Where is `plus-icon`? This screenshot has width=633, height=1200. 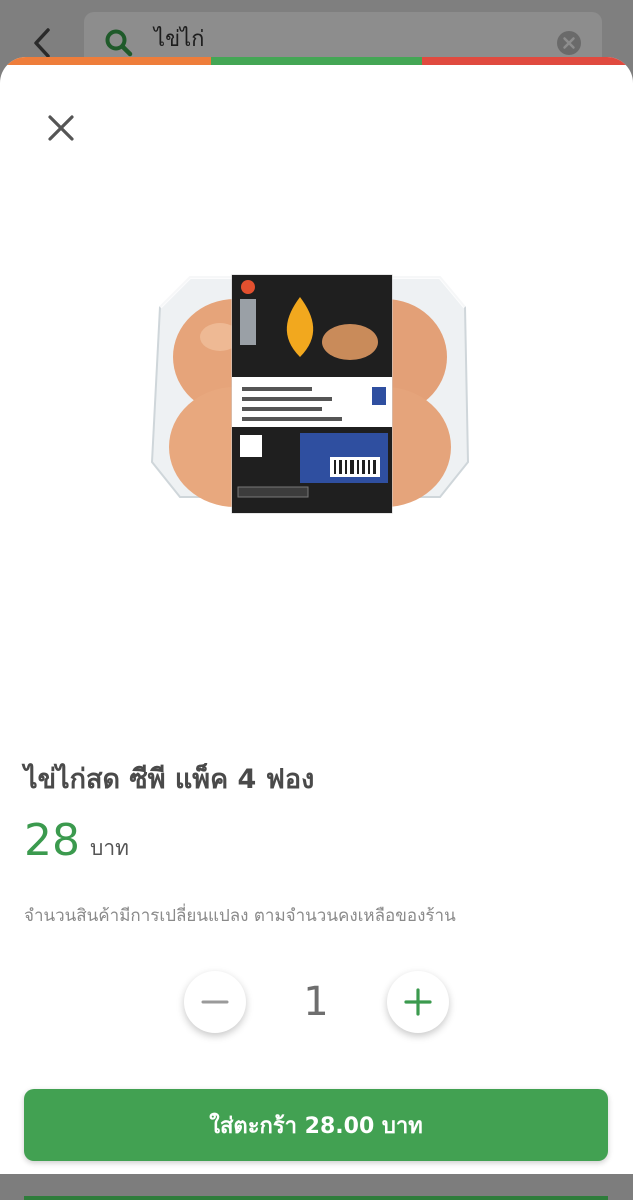
plus-icon is located at coordinates (418, 1002).